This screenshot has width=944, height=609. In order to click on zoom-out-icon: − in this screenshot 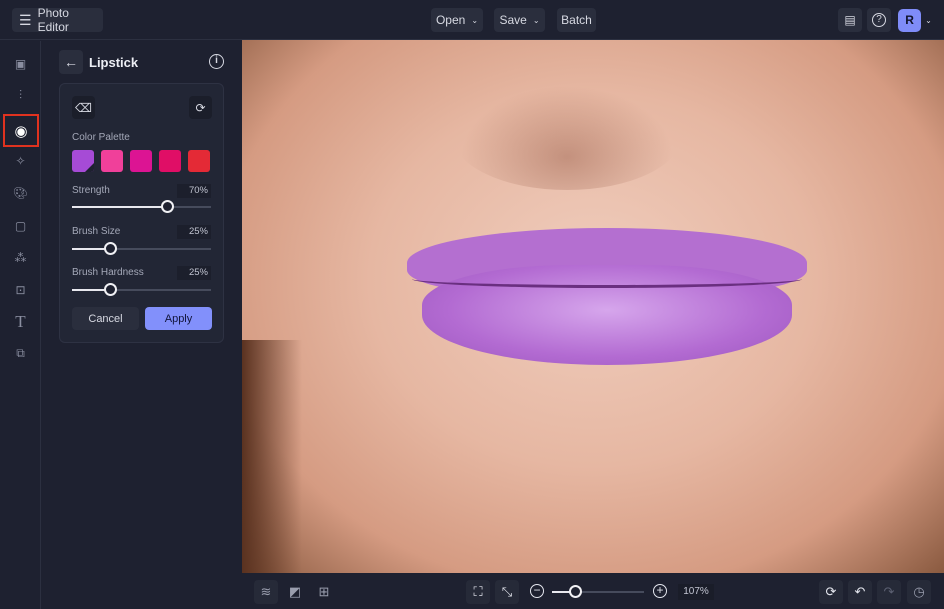, I will do `click(537, 591)`.